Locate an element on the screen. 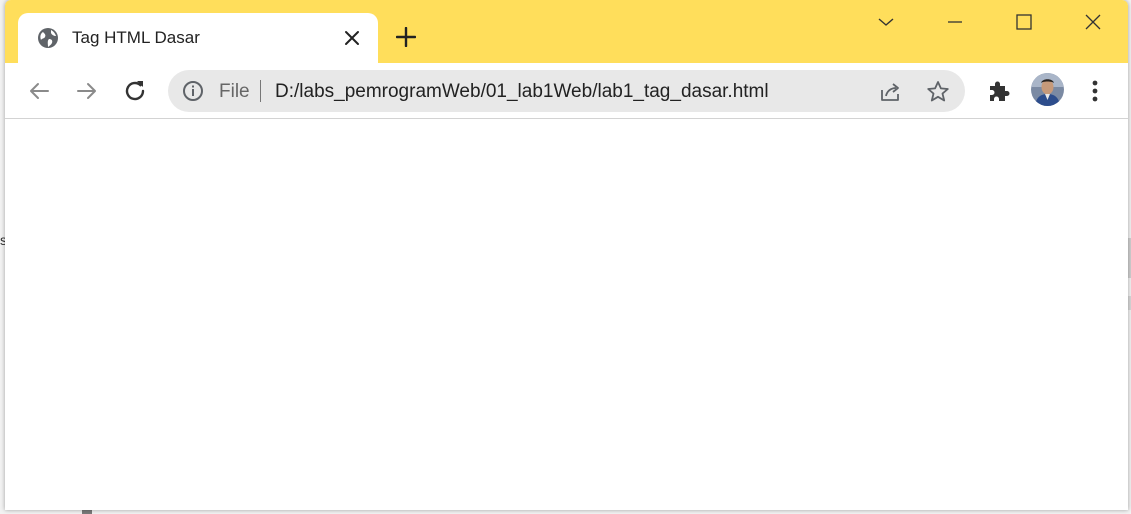  url-scheme-label: File is located at coordinates (234, 91).